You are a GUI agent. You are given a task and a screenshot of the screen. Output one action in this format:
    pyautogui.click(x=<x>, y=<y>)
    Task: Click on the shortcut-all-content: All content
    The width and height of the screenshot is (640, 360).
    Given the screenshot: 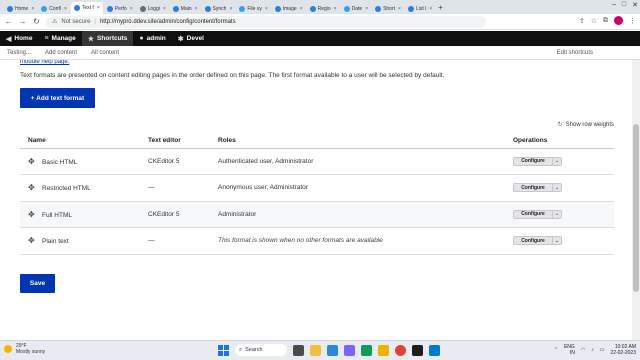 What is the action you would take?
    pyautogui.click(x=105, y=53)
    